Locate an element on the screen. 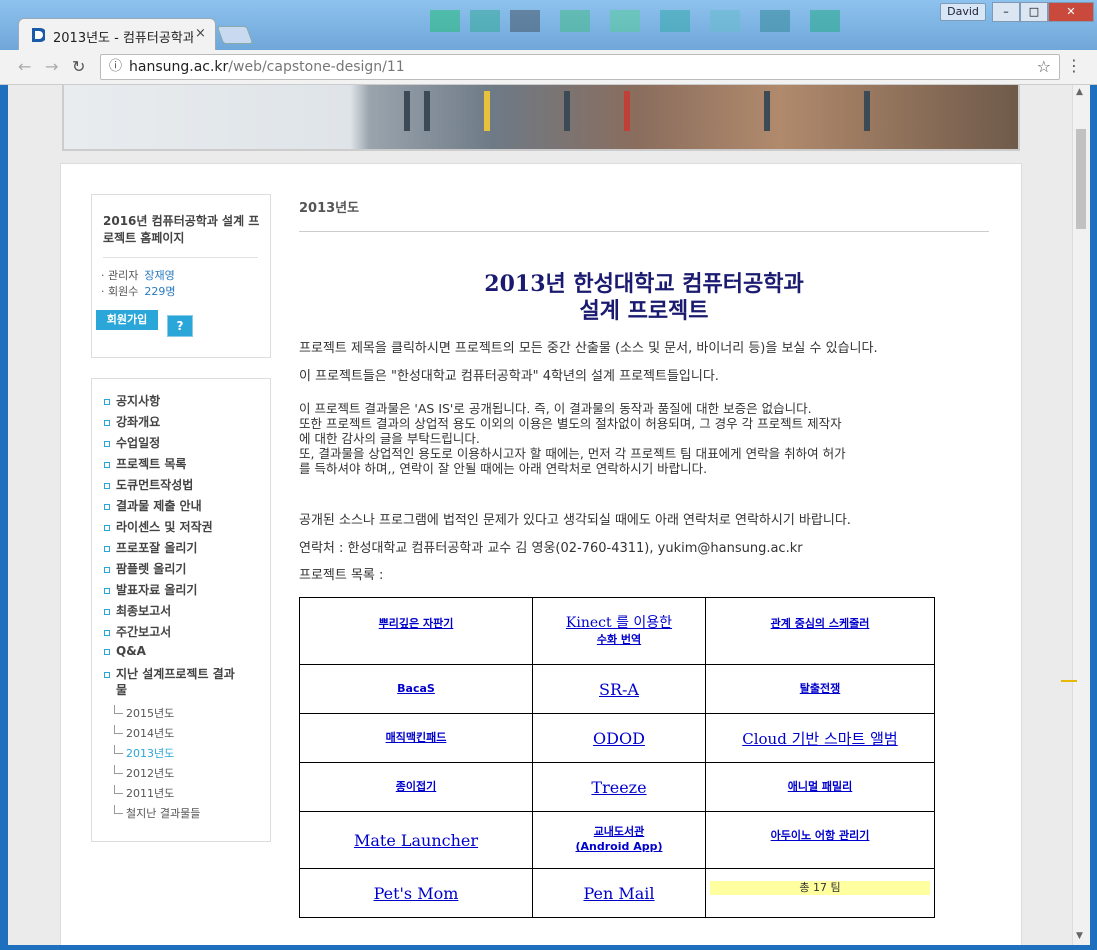 The image size is (1097, 950). project-link: 종이접기 is located at coordinates (416, 786).